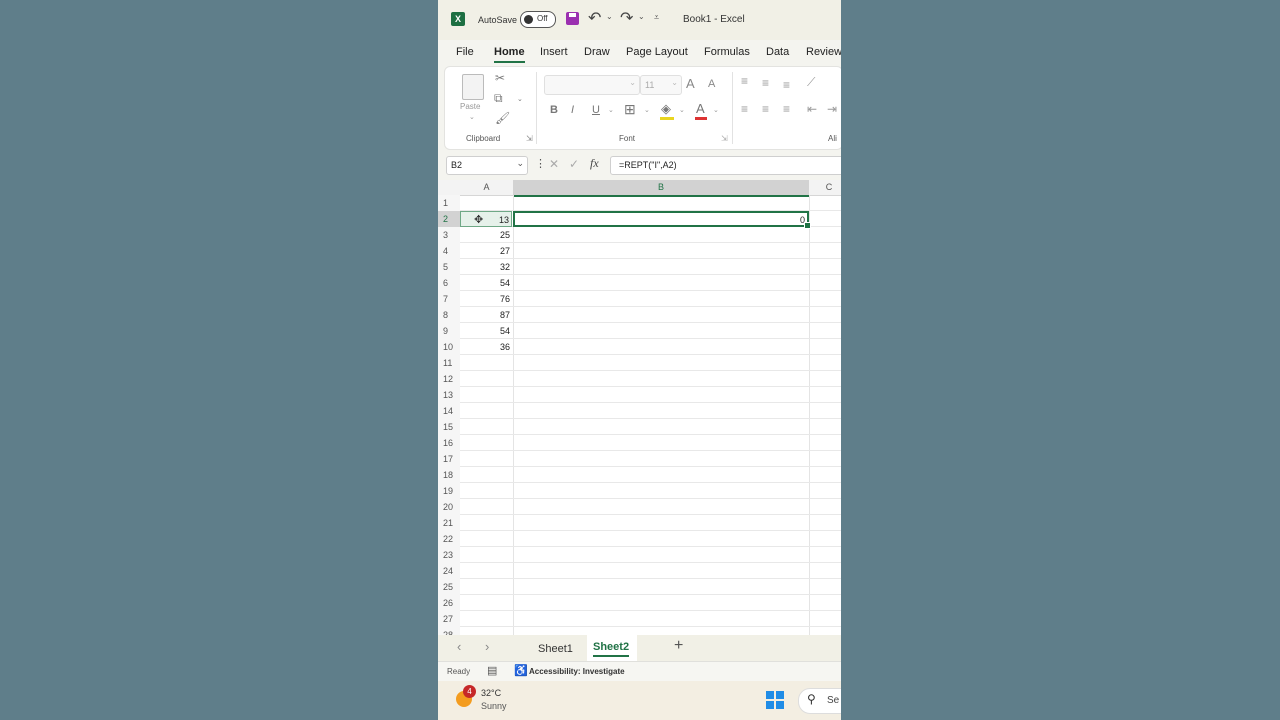 The image size is (1280, 720). What do you see at coordinates (449, 411) in the screenshot?
I see `row-header: 14` at bounding box center [449, 411].